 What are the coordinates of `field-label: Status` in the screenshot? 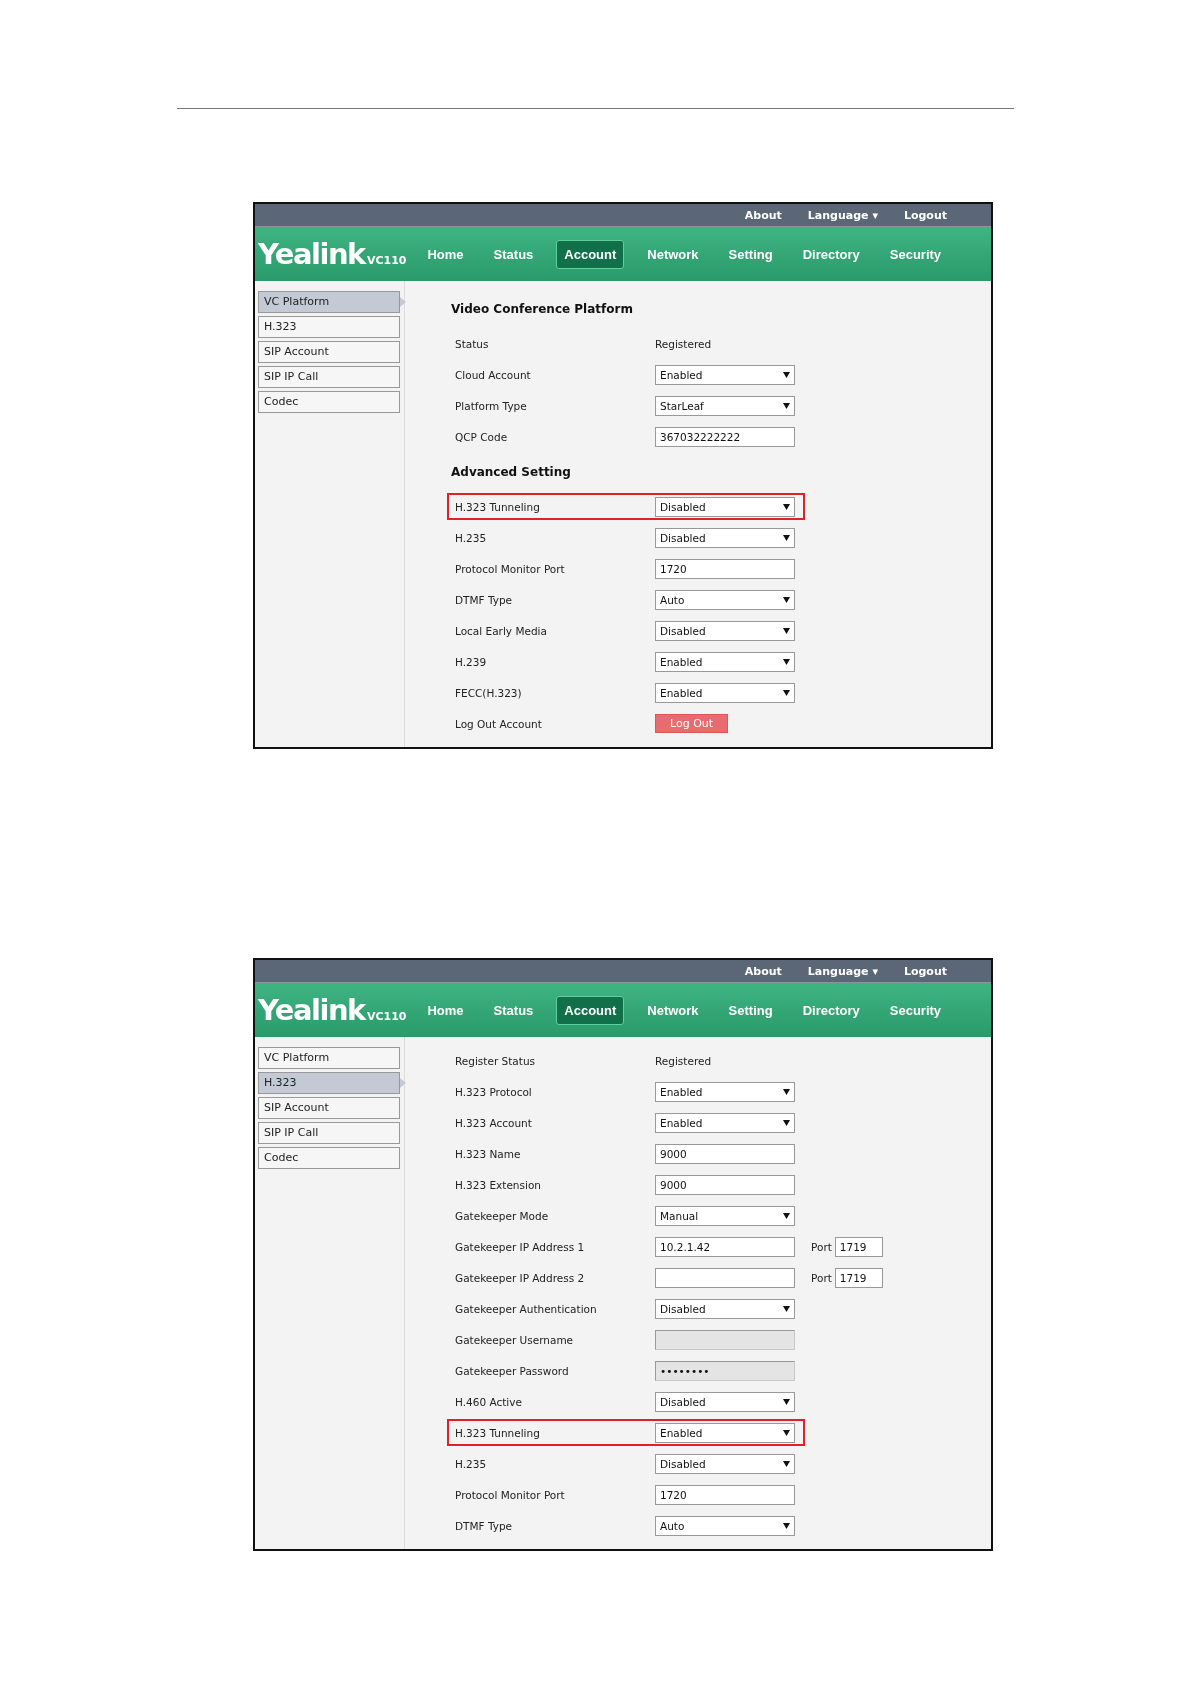 It's located at (472, 343).